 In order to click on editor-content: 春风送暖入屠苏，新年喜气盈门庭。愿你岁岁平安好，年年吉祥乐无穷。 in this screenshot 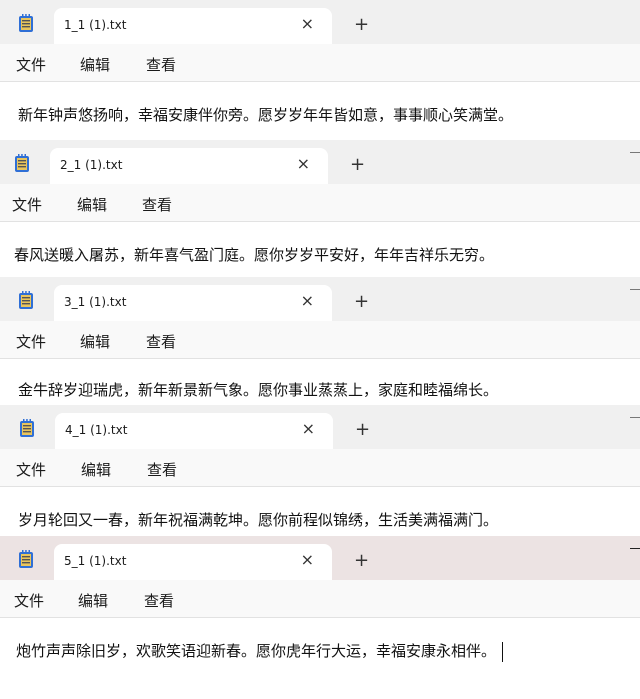, I will do `click(254, 255)`.